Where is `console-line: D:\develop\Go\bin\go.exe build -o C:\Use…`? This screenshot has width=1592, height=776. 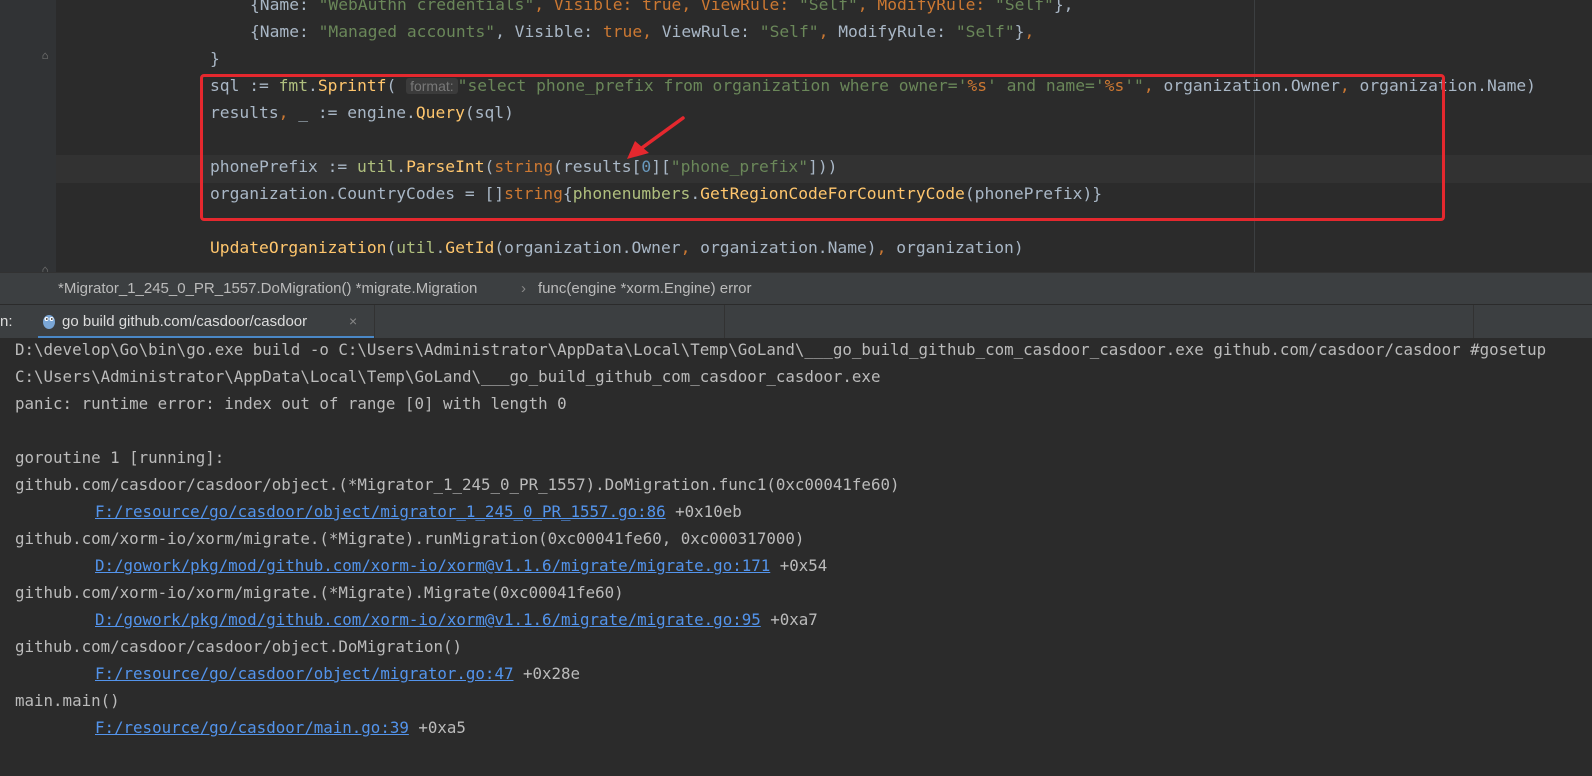 console-line: D:\develop\Go\bin\go.exe build -o C:\Use… is located at coordinates (781, 349).